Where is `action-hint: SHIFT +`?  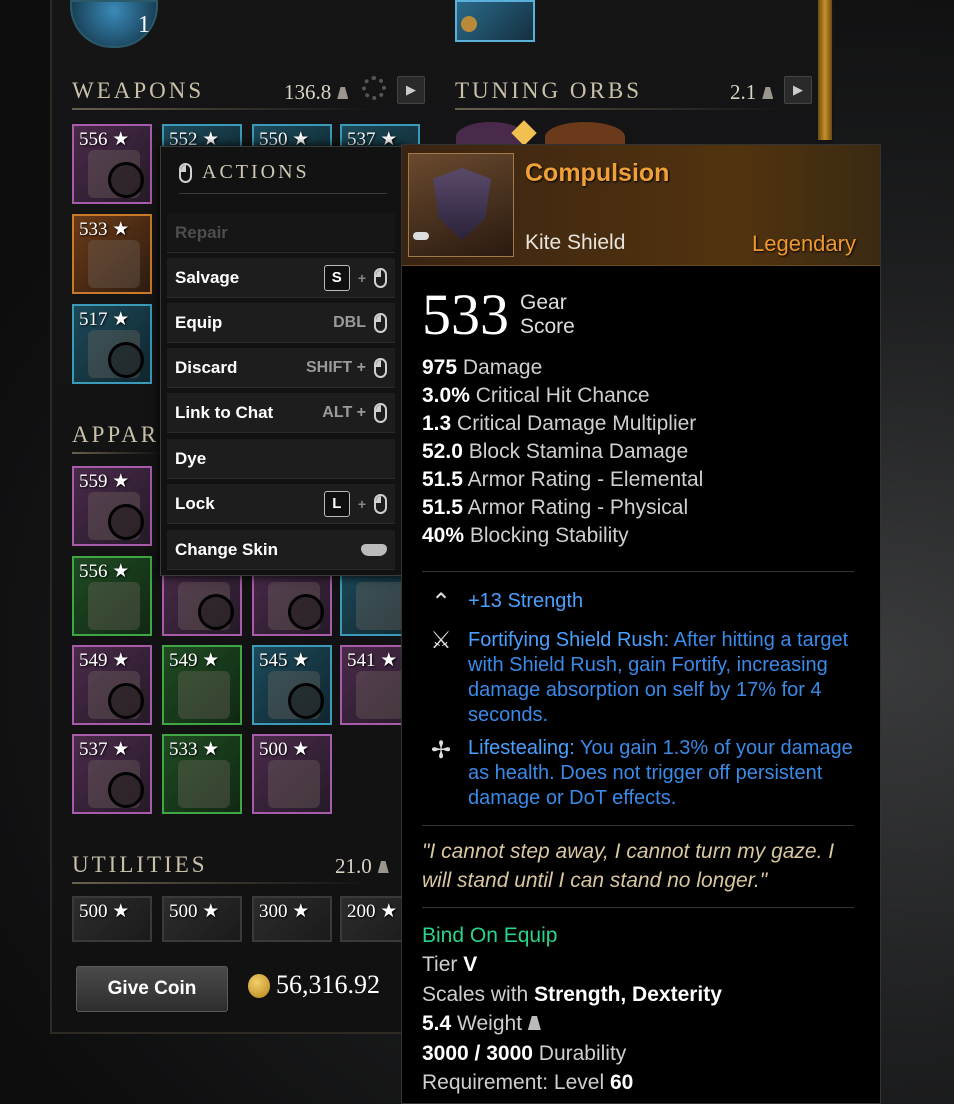
action-hint: SHIFT + is located at coordinates (346, 367).